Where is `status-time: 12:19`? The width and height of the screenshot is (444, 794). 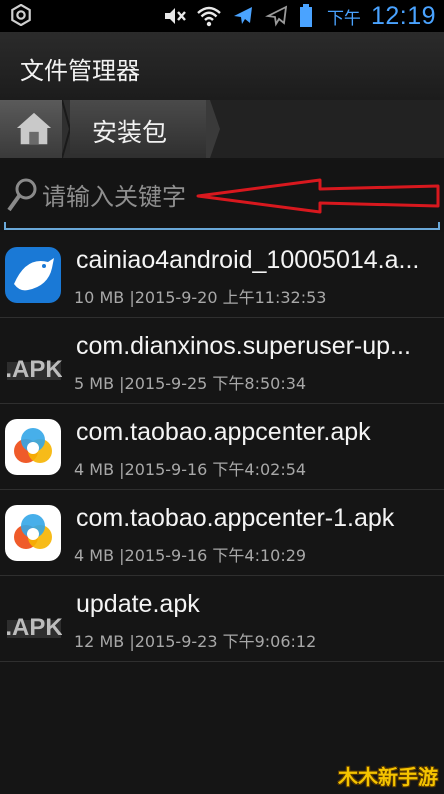 status-time: 12:19 is located at coordinates (403, 15).